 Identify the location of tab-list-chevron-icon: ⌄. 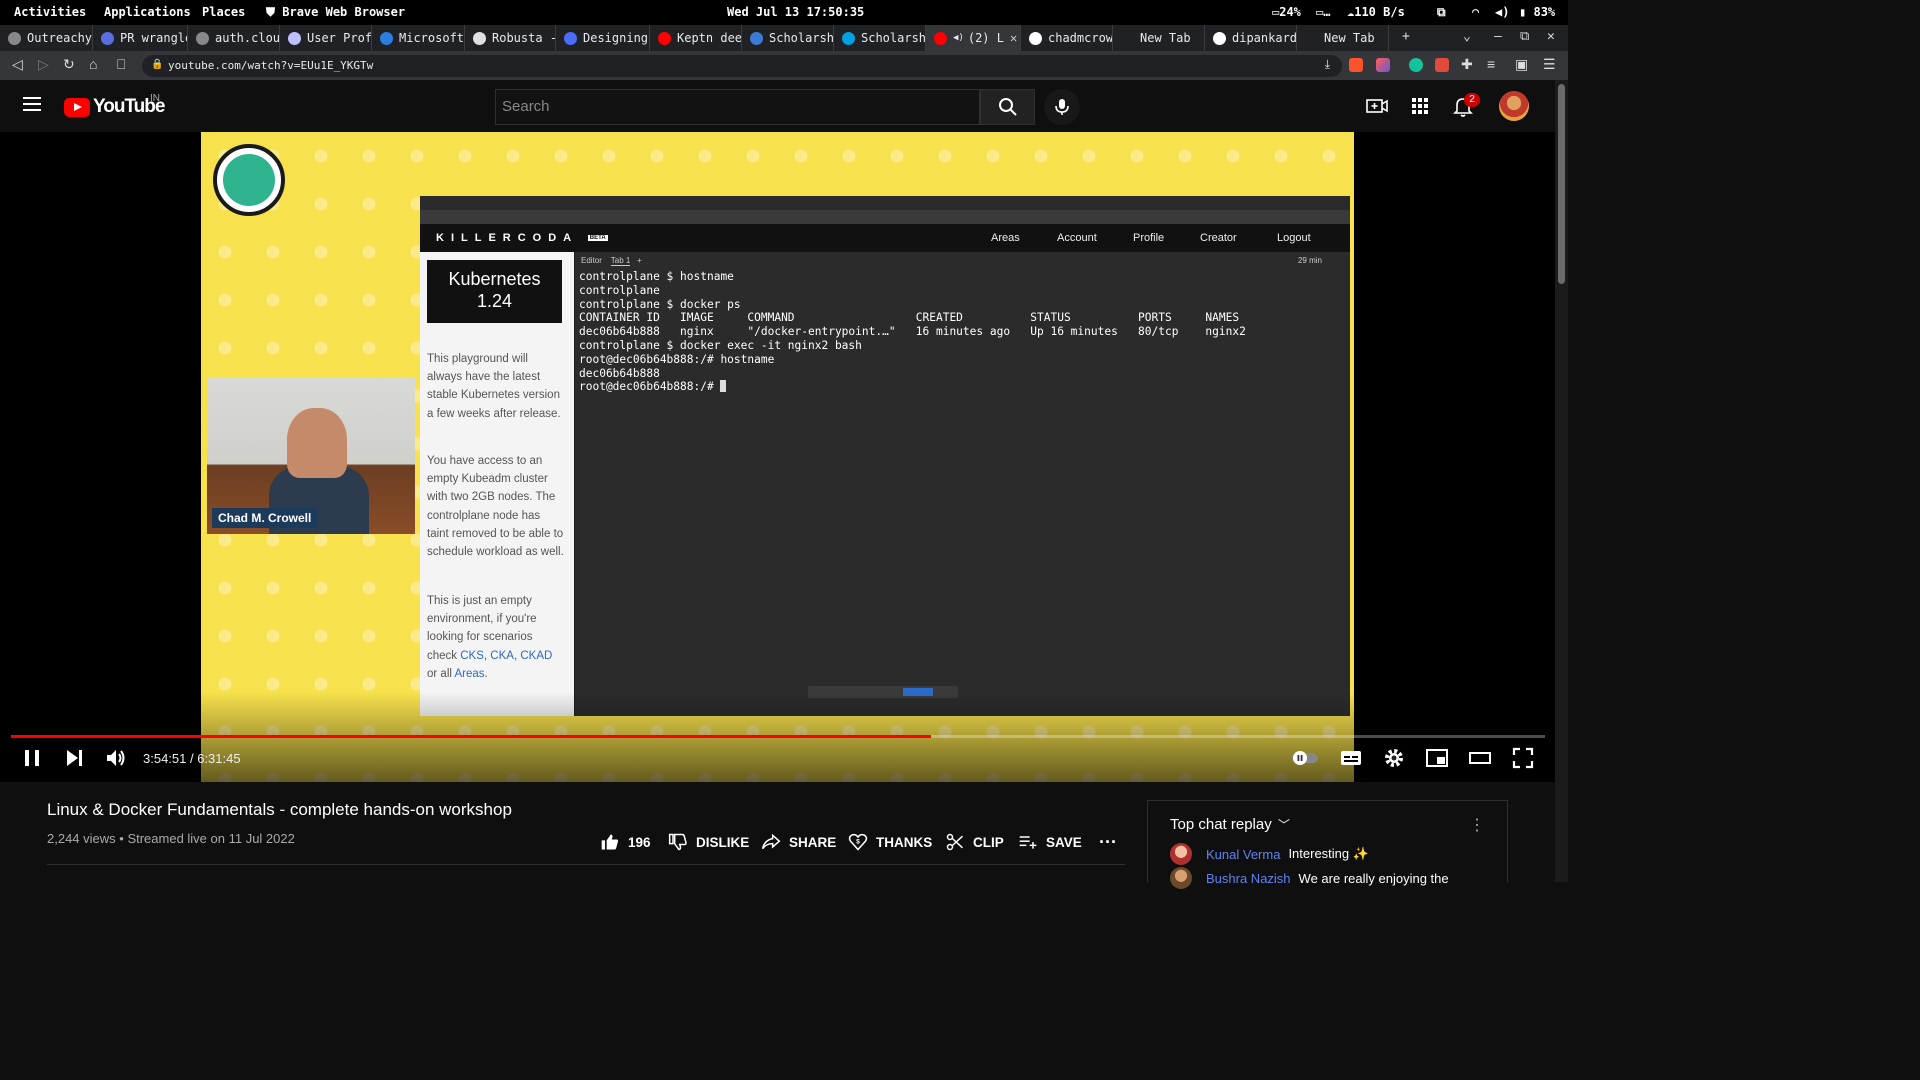
(1467, 36).